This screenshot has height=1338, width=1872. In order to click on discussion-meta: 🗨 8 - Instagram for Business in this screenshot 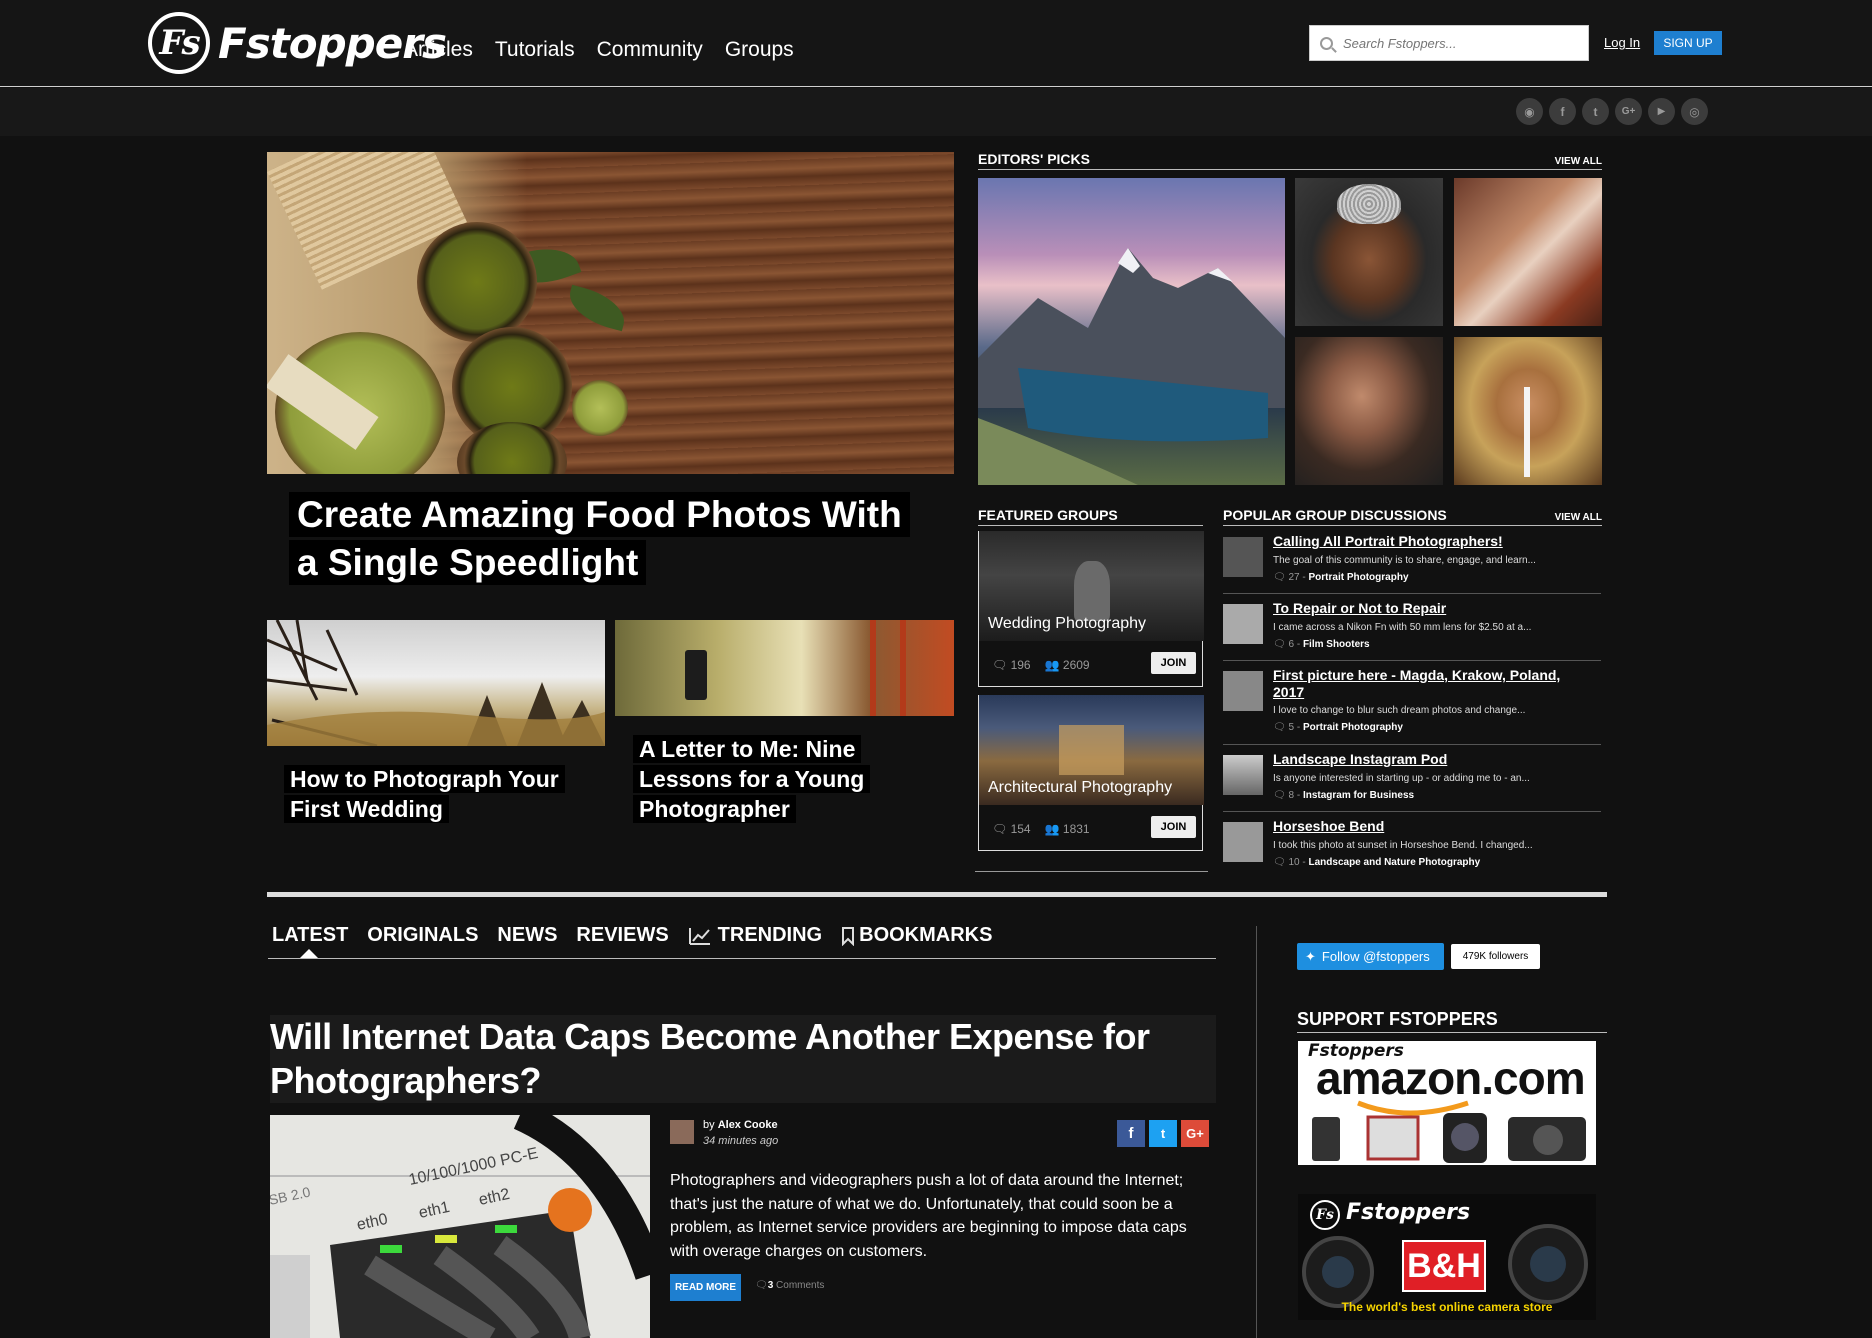, I will do `click(1344, 795)`.